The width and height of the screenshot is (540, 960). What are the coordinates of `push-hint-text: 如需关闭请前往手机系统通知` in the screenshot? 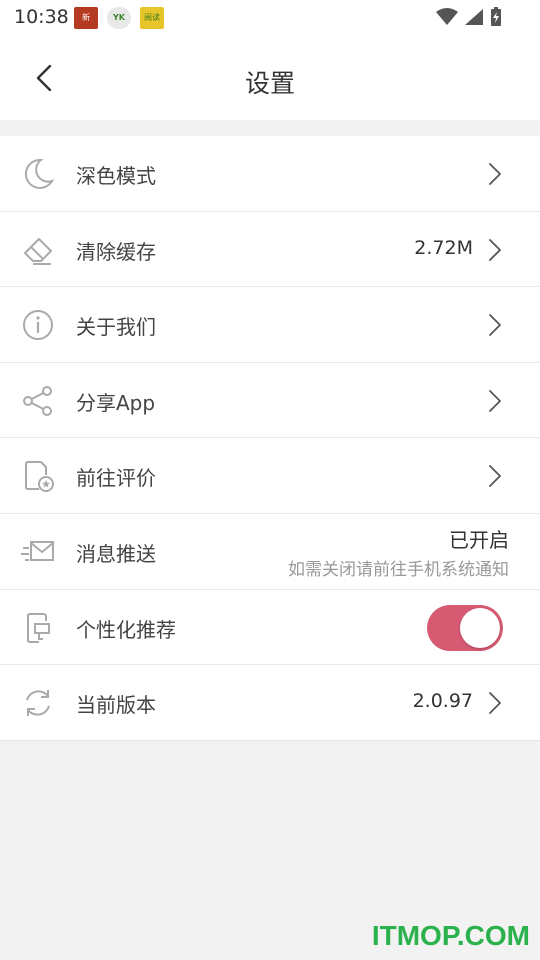 It's located at (398, 569).